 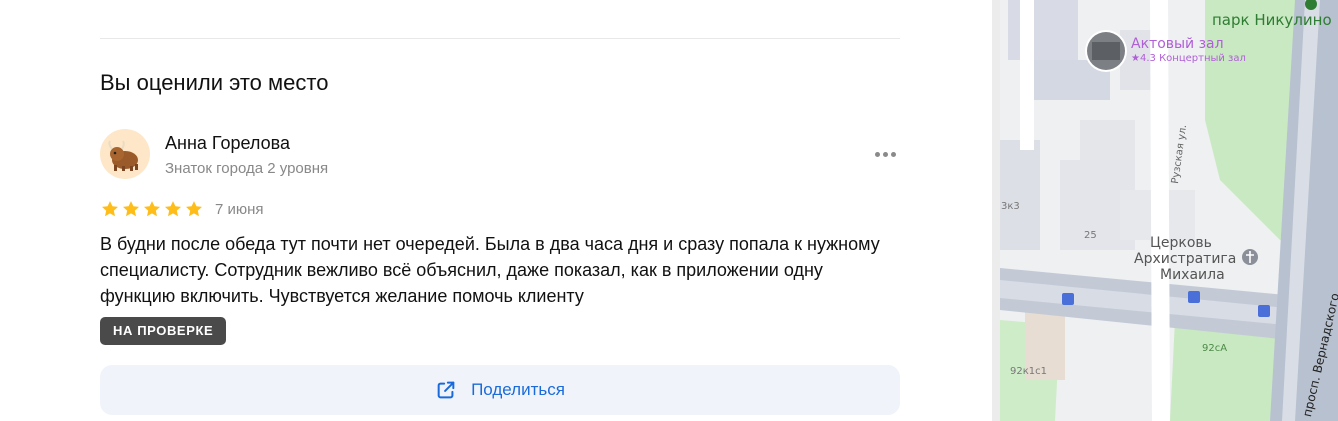 I want to click on church-line: Архистратига, so click(x=1185, y=259).